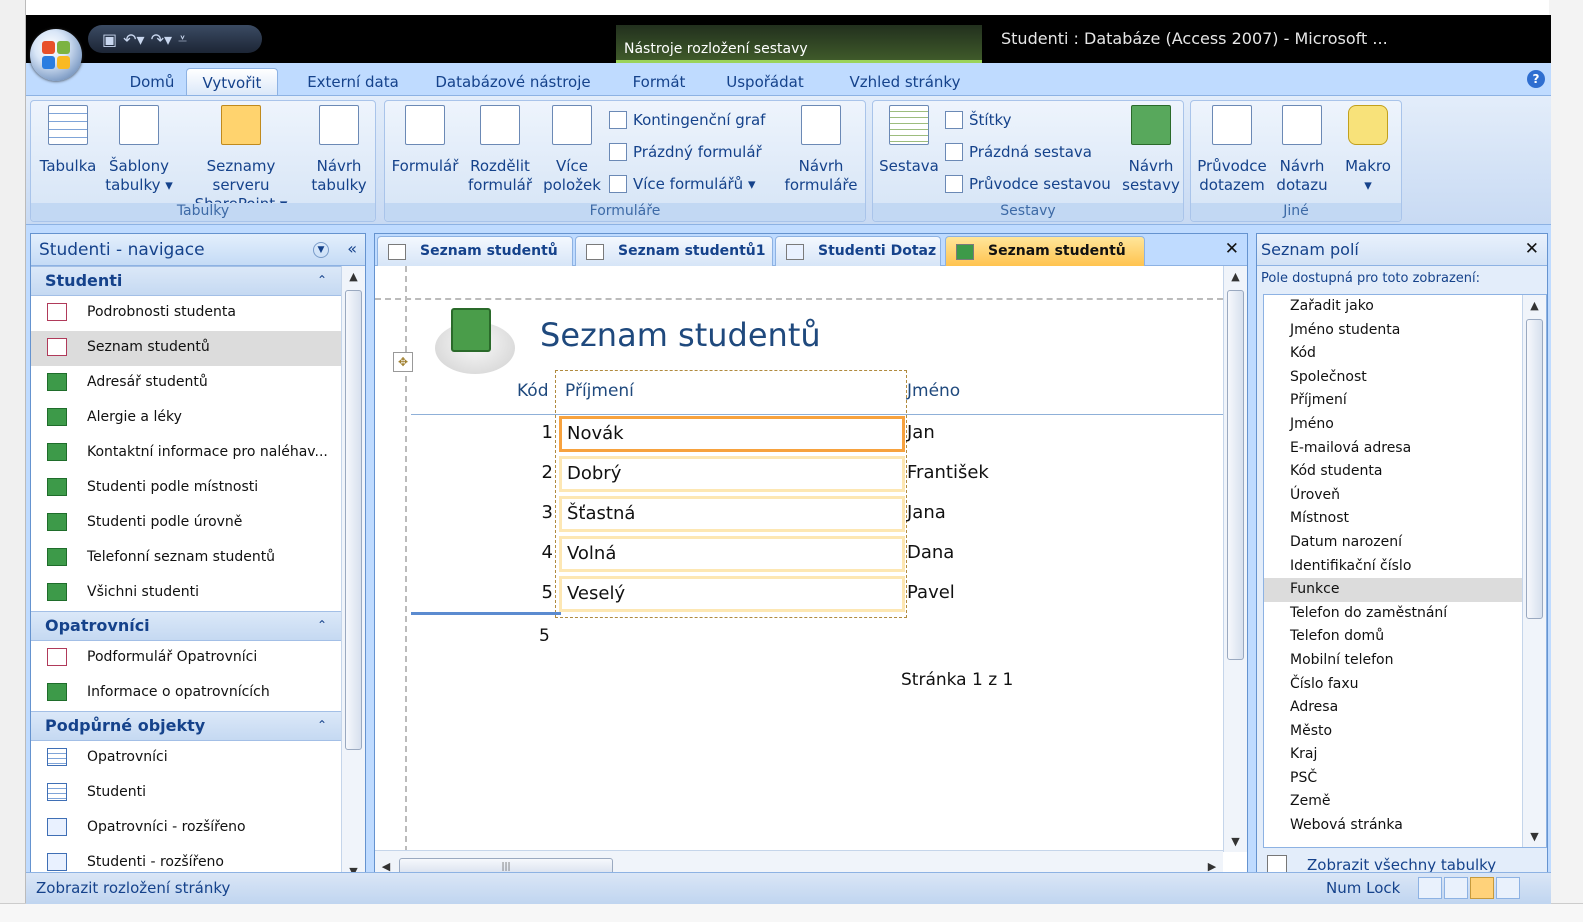 This screenshot has height=922, width=1583. What do you see at coordinates (905, 81) in the screenshot?
I see `ribbon-tab: Vzhled stránky` at bounding box center [905, 81].